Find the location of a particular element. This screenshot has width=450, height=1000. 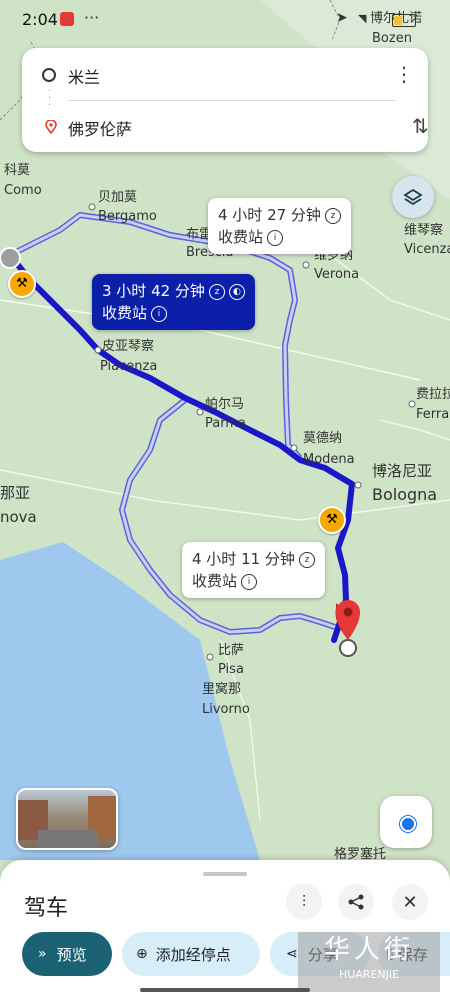

wifi-icon: ◥ is located at coordinates (362, 18).